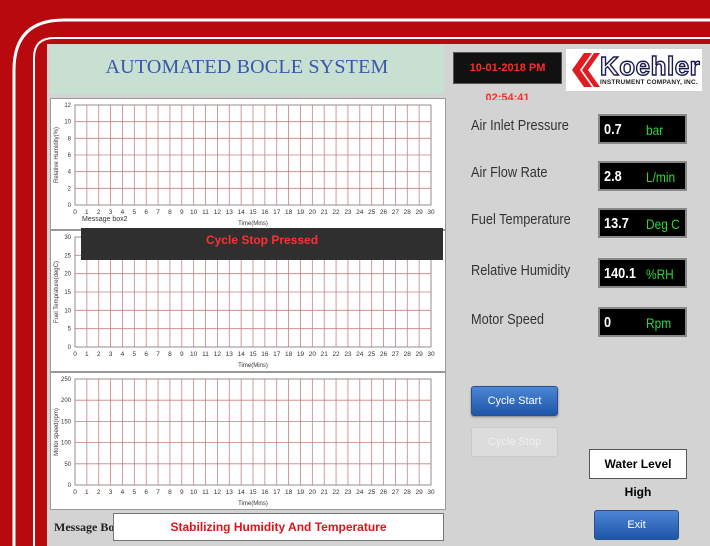 This screenshot has height=546, width=710. I want to click on page-title: AUTOMATED BOCLE SYSTEM, so click(247, 67).